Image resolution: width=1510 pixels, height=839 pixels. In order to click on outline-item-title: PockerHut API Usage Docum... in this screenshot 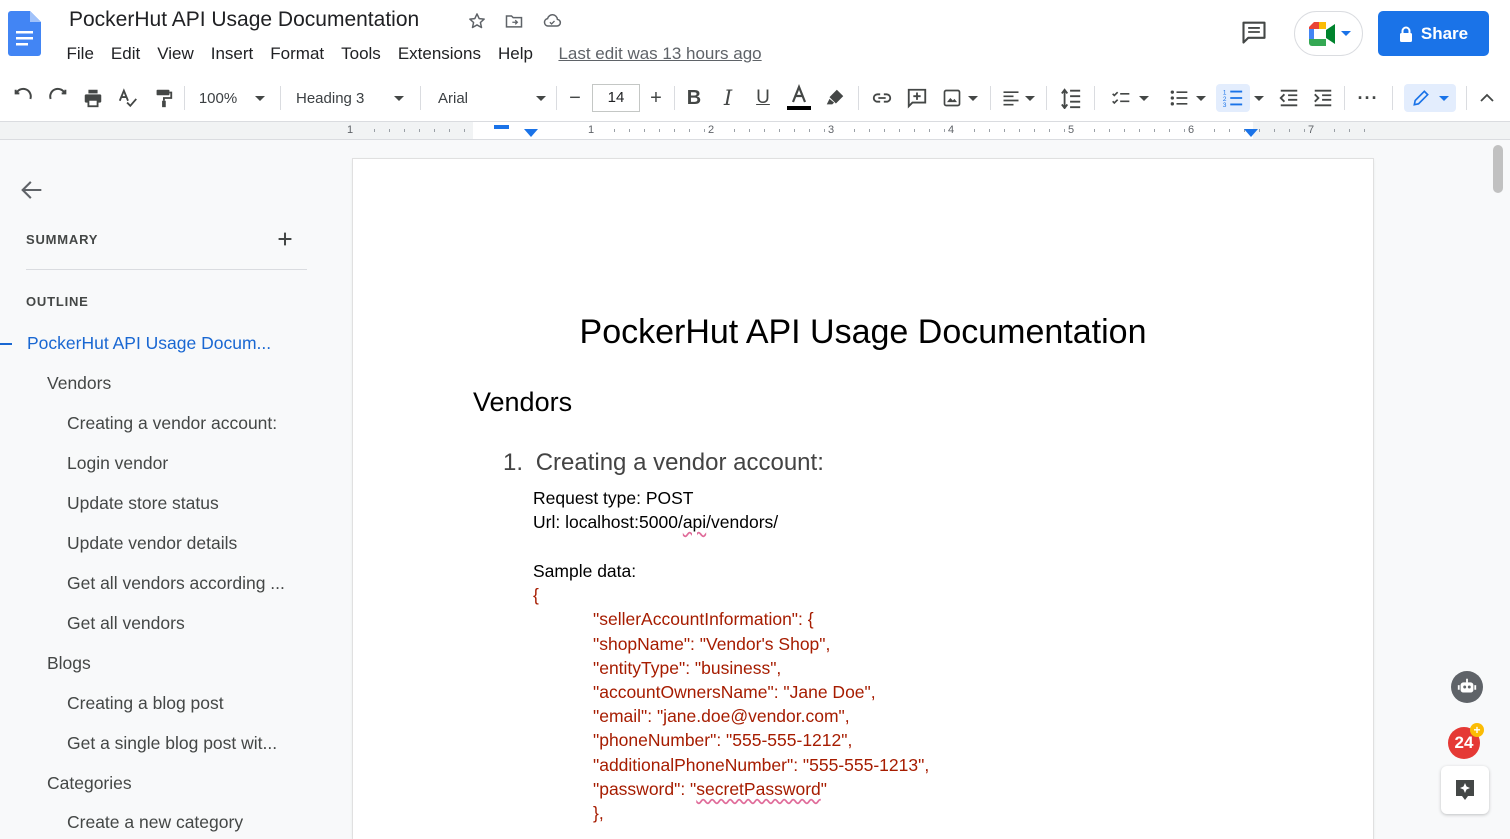, I will do `click(159, 343)`.